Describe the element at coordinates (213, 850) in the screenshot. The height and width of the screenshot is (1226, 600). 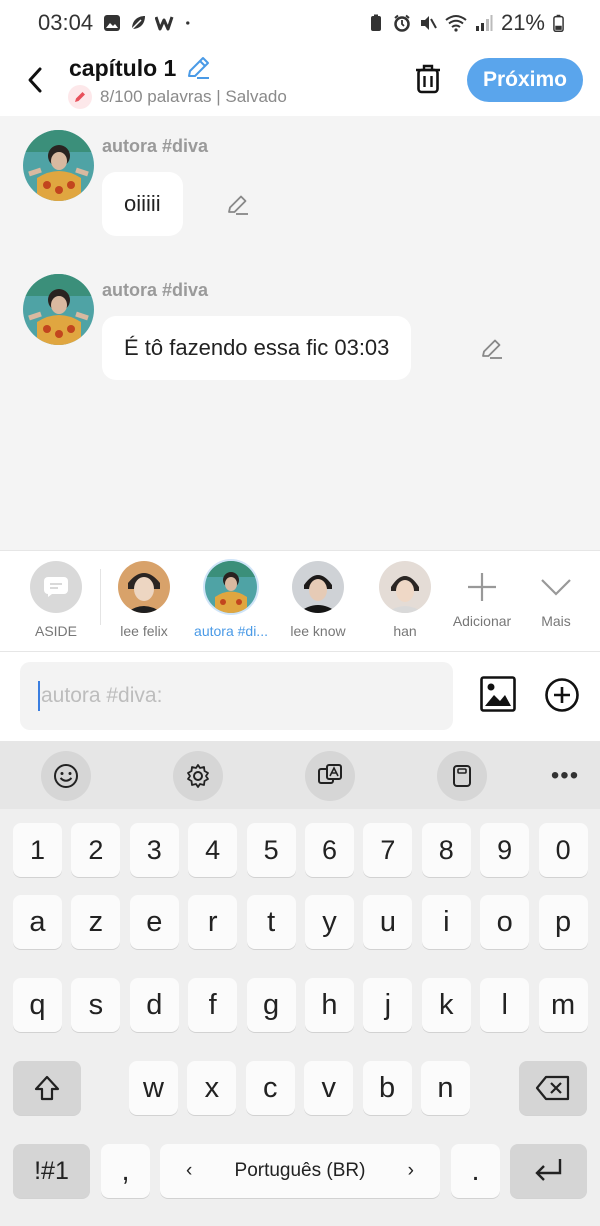
I see `key-4: 4` at that location.